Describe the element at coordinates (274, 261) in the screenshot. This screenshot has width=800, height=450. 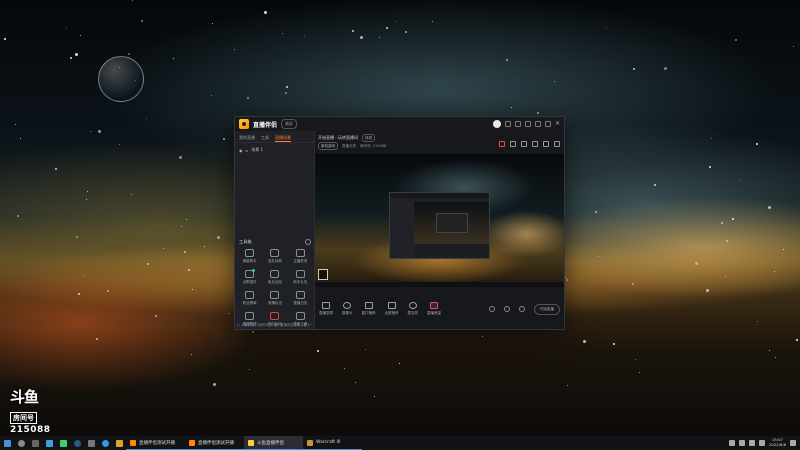
I see `tool-label: 送礼特效` at that location.